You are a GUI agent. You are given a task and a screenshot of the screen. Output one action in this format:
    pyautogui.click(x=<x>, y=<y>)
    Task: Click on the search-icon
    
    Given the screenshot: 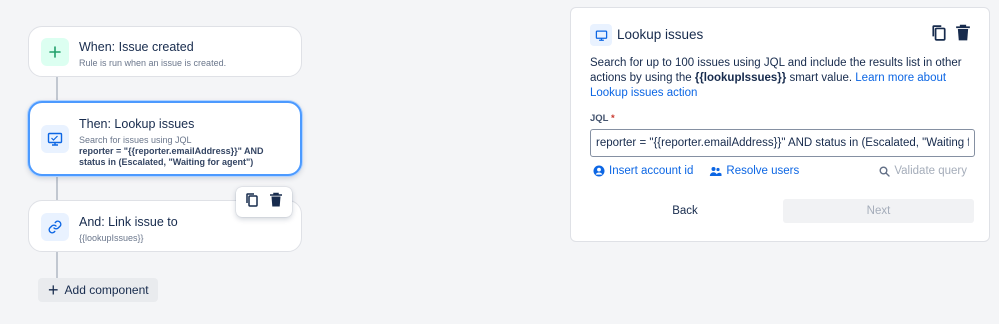 What is the action you would take?
    pyautogui.click(x=885, y=171)
    